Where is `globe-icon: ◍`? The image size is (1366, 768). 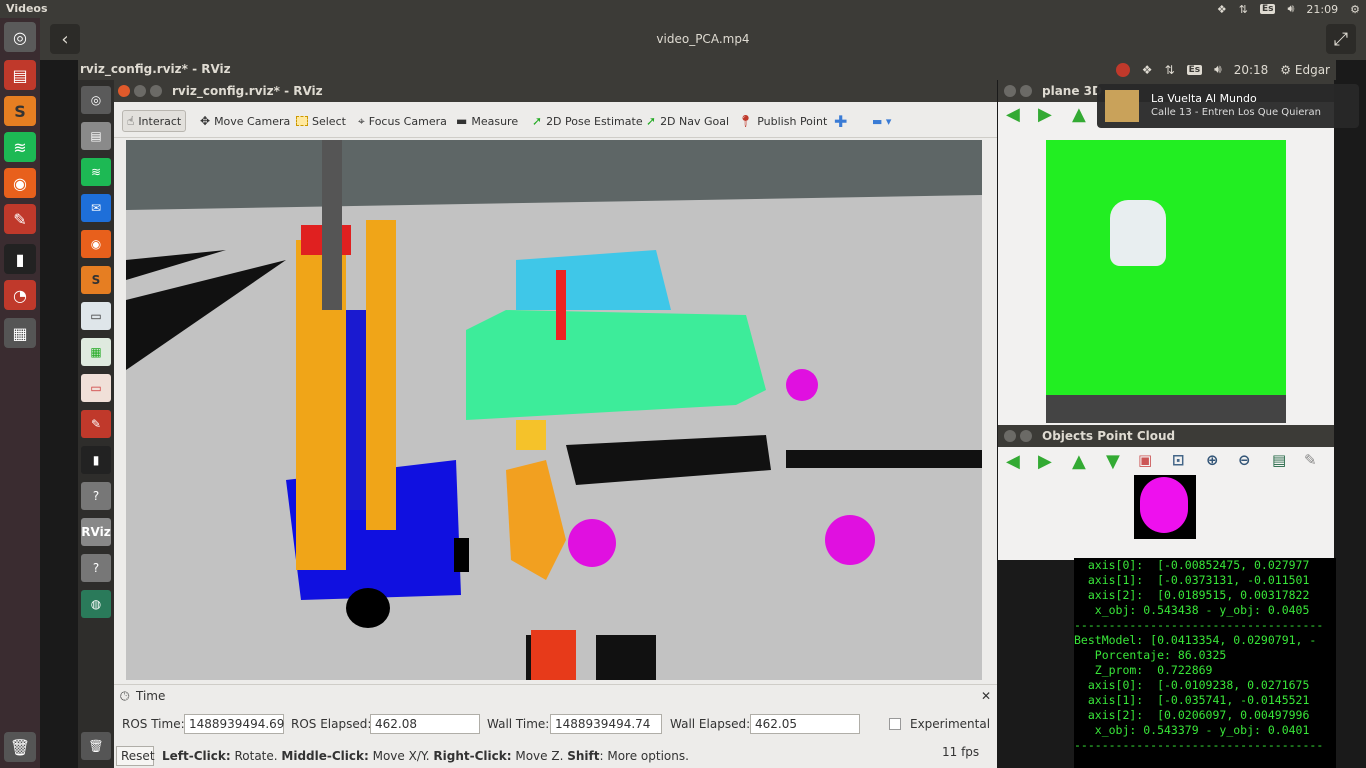
globe-icon: ◍ is located at coordinates (96, 604).